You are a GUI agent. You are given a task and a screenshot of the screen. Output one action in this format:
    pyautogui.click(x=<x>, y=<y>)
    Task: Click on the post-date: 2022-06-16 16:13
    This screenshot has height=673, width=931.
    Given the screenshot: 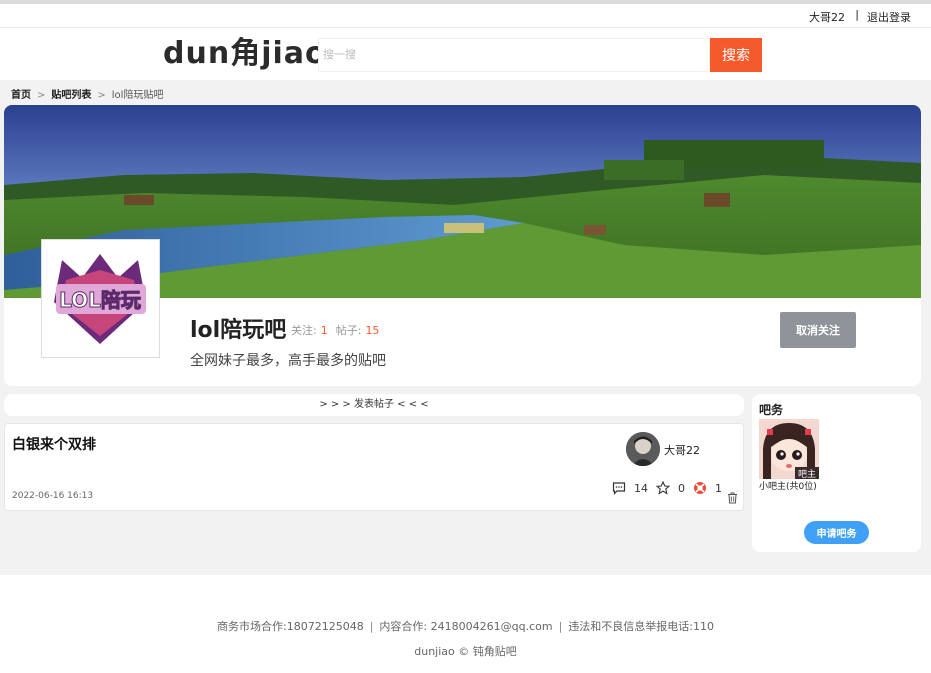 What is the action you would take?
    pyautogui.click(x=53, y=496)
    